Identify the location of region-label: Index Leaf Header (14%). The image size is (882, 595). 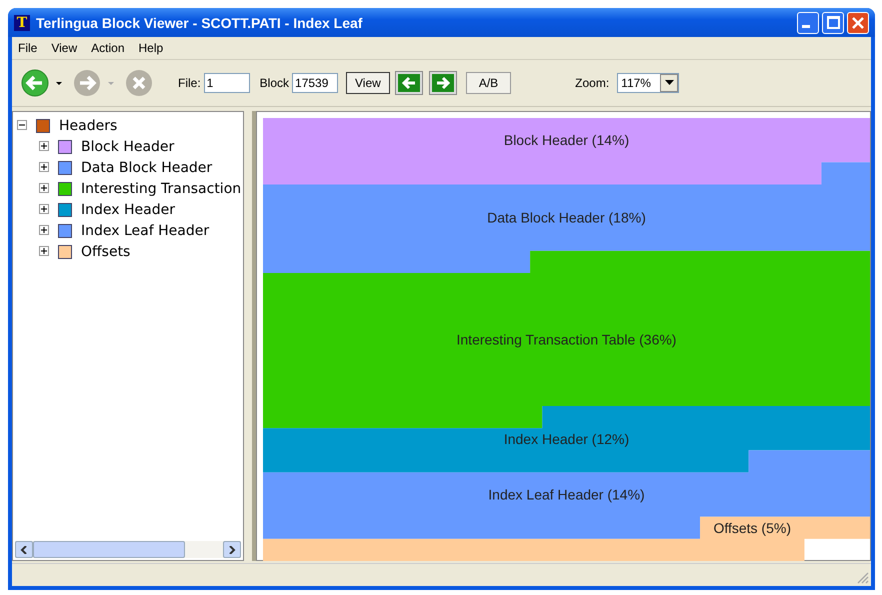
(566, 494).